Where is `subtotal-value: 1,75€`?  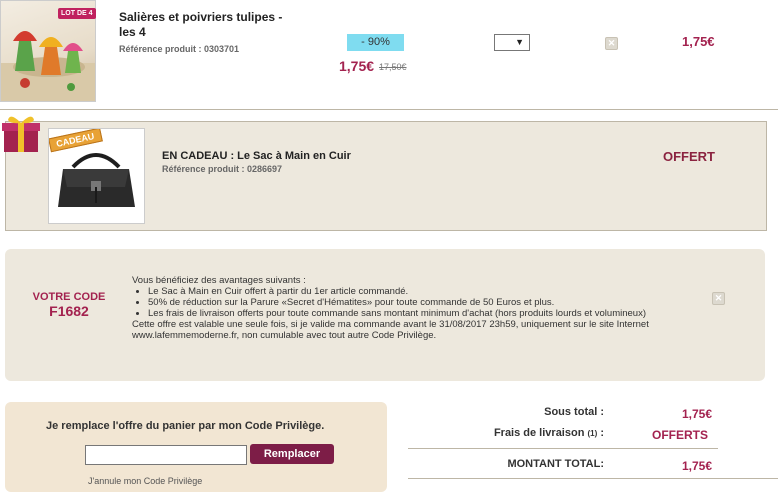 subtotal-value: 1,75€ is located at coordinates (697, 414).